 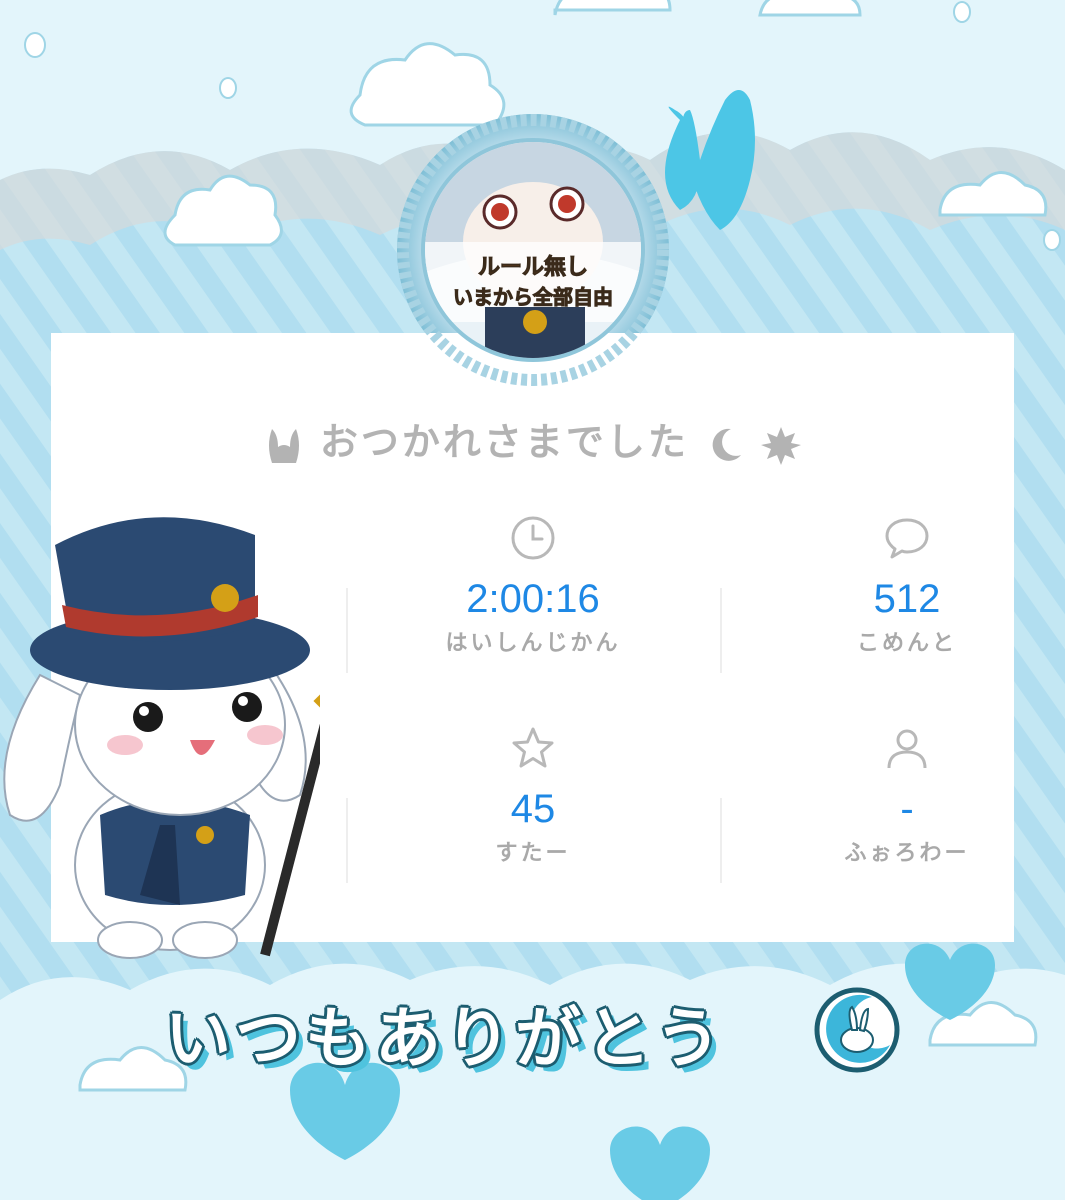 I want to click on stat-followers: - ふぉろわー, so click(x=907, y=795).